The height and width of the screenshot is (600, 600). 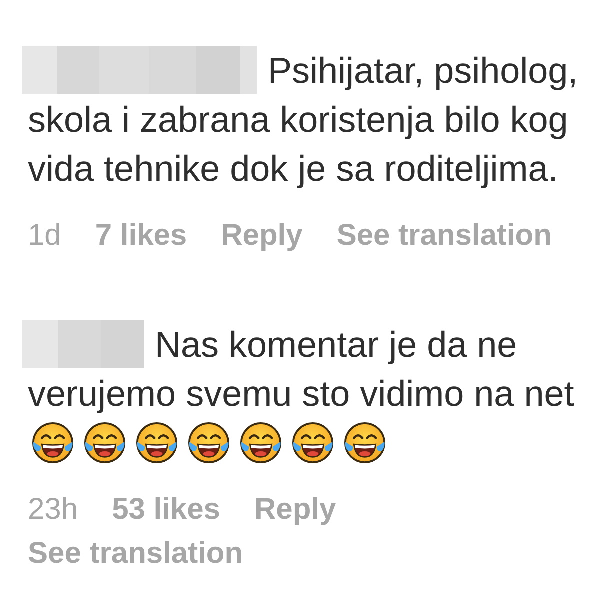 What do you see at coordinates (423, 70) in the screenshot?
I see `comment-text: Psihijatar, psiholog,` at bounding box center [423, 70].